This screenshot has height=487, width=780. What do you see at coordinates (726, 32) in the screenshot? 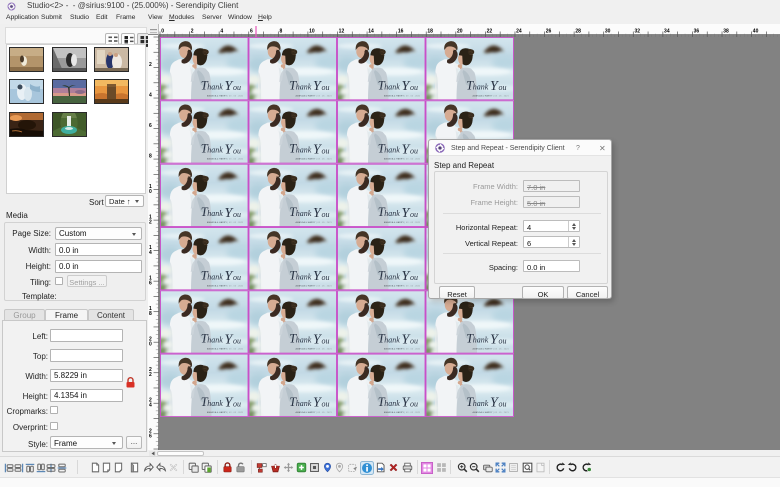
I see `svg-text: 38` at bounding box center [726, 32].